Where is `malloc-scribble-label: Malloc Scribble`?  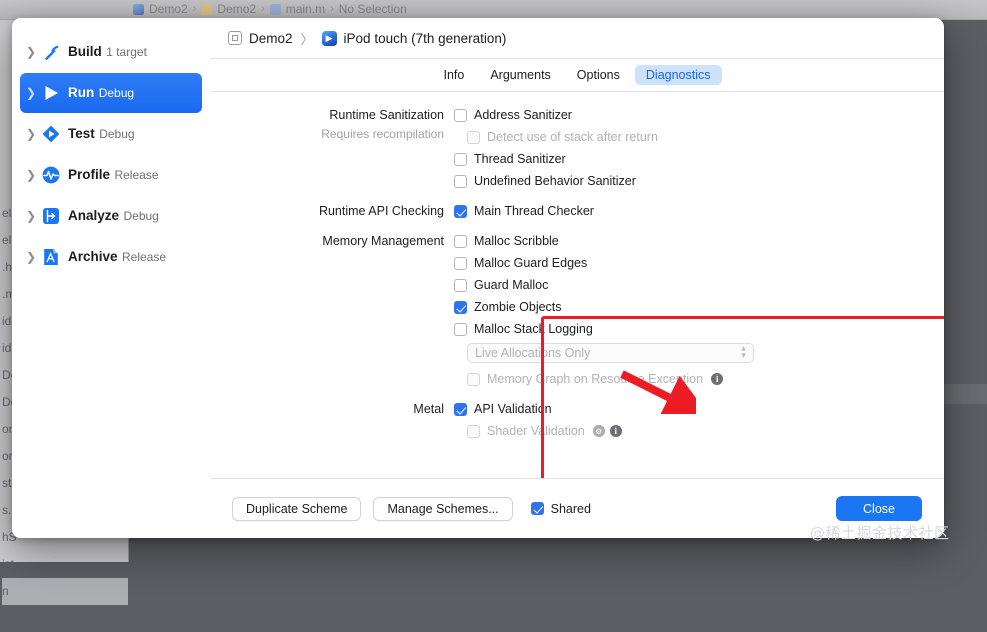
malloc-scribble-label: Malloc Scribble is located at coordinates (516, 241).